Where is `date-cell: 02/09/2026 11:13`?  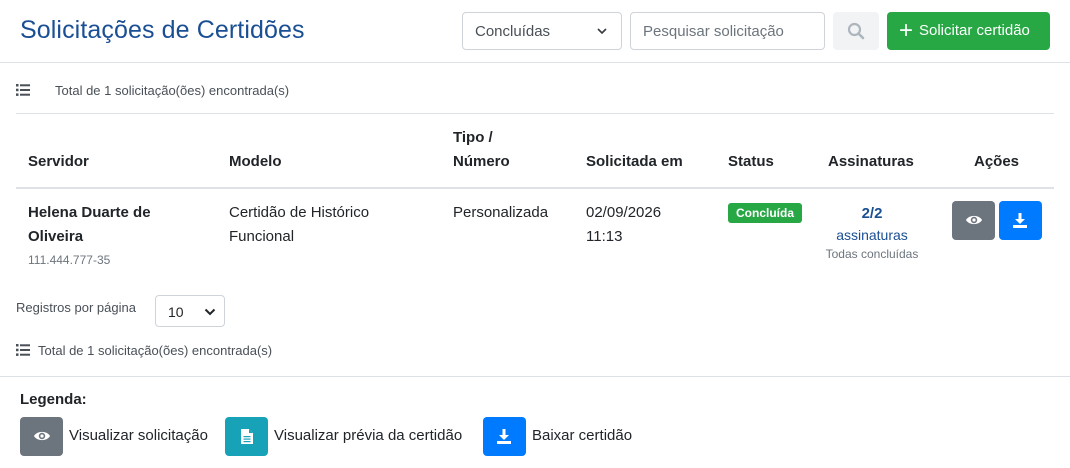
date-cell: 02/09/2026 11:13 is located at coordinates (623, 225).